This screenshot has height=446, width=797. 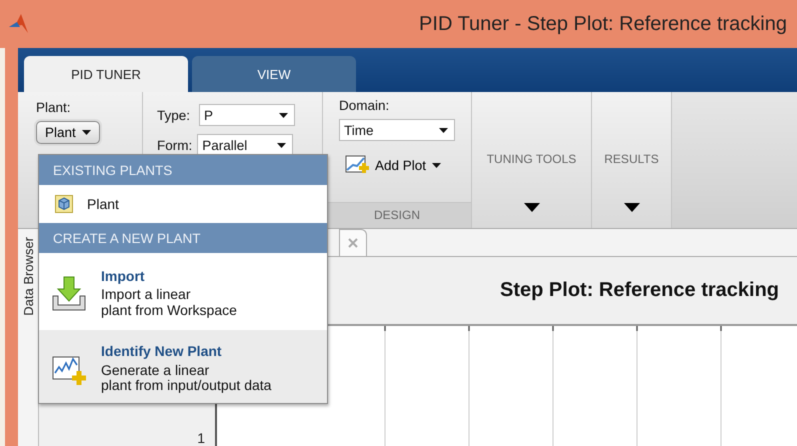 What do you see at coordinates (639, 290) in the screenshot?
I see `plot-title: Step Plot: Reference tracking` at bounding box center [639, 290].